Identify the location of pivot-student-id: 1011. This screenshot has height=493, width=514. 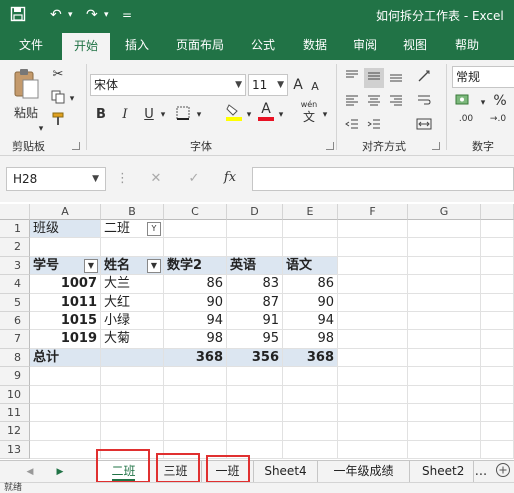
(65, 302).